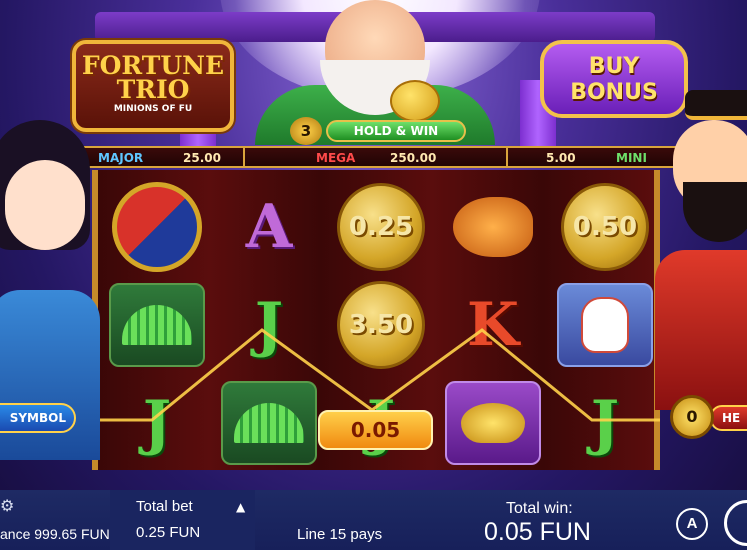 This screenshot has width=747, height=550. What do you see at coordinates (7, 505) in the screenshot?
I see `gear-icon: ⚙` at bounding box center [7, 505].